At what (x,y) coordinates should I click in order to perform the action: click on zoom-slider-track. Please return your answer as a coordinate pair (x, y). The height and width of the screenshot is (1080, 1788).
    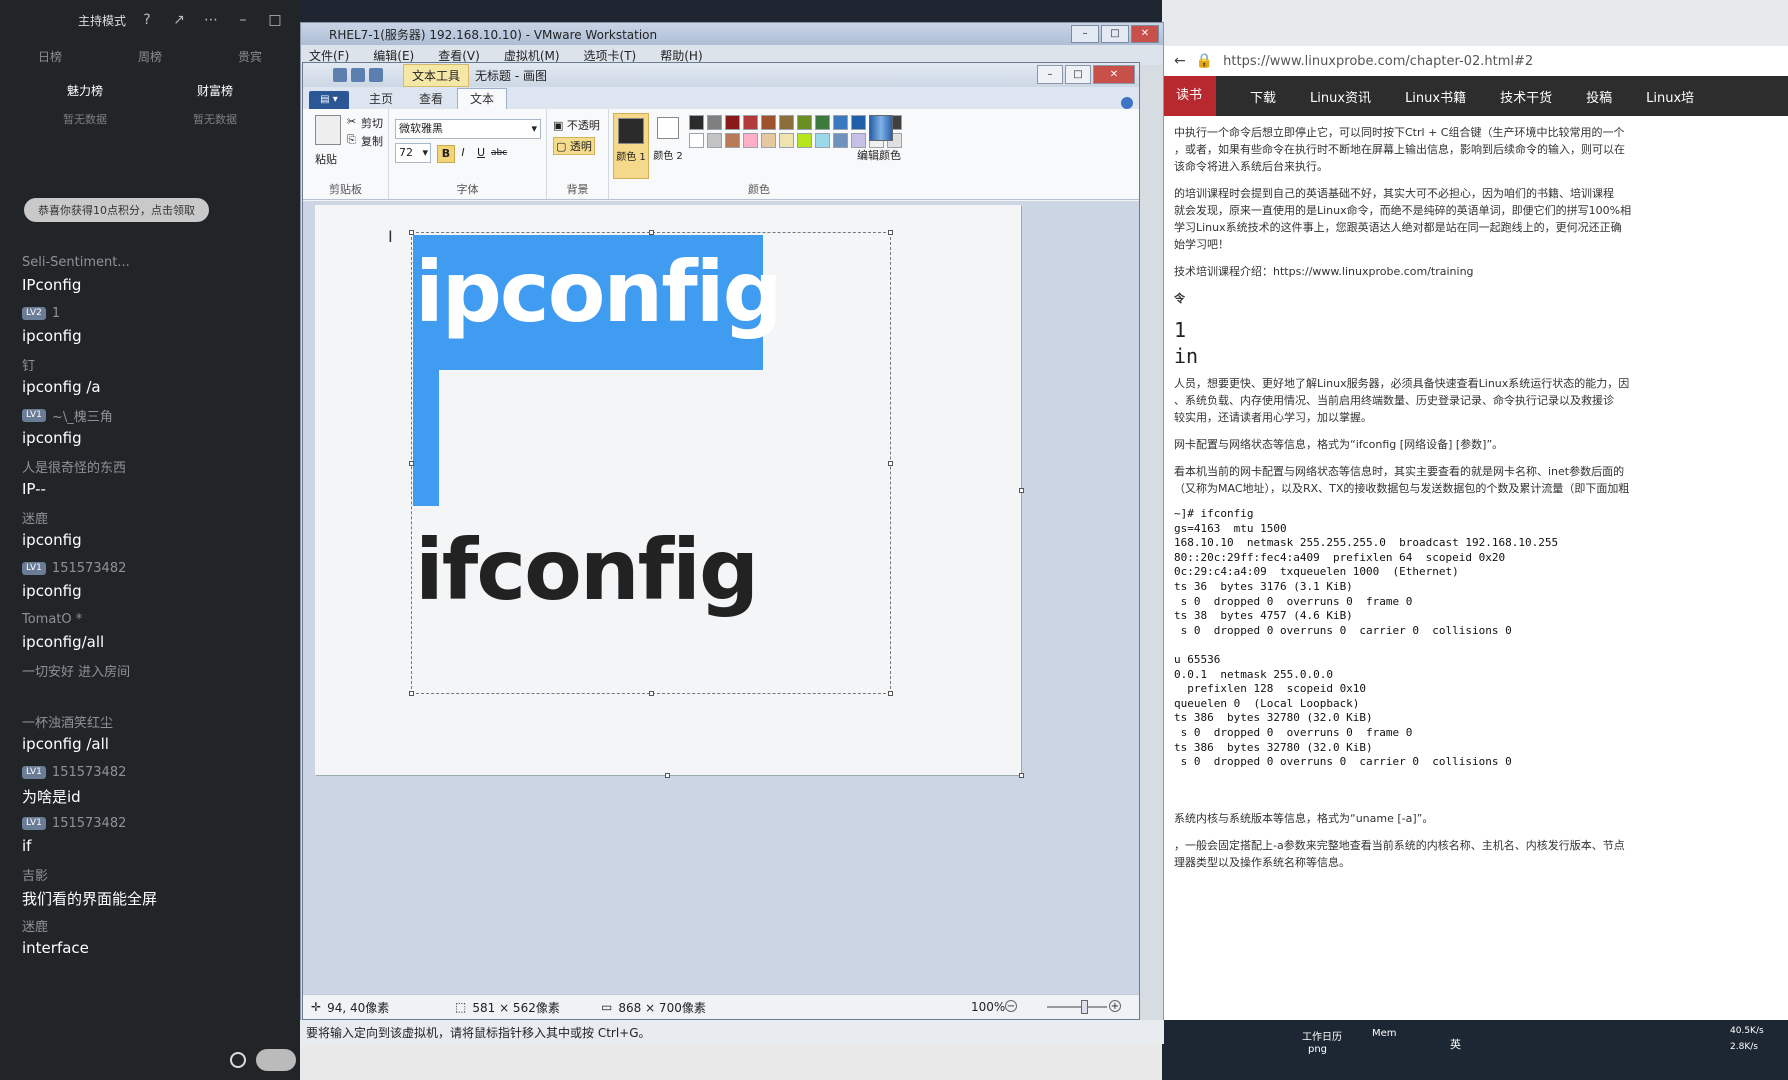
    Looking at the image, I should click on (1077, 1007).